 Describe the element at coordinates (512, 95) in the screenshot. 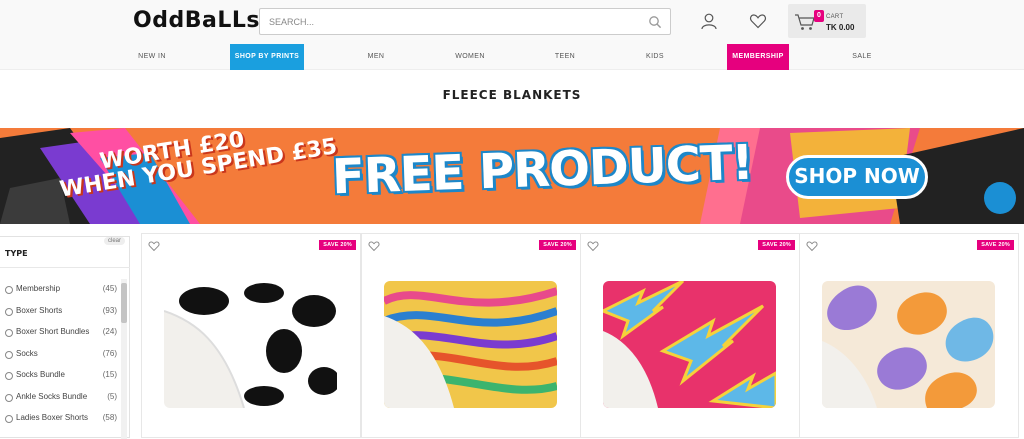

I see `page-title: FLEECE BLANKETS` at that location.